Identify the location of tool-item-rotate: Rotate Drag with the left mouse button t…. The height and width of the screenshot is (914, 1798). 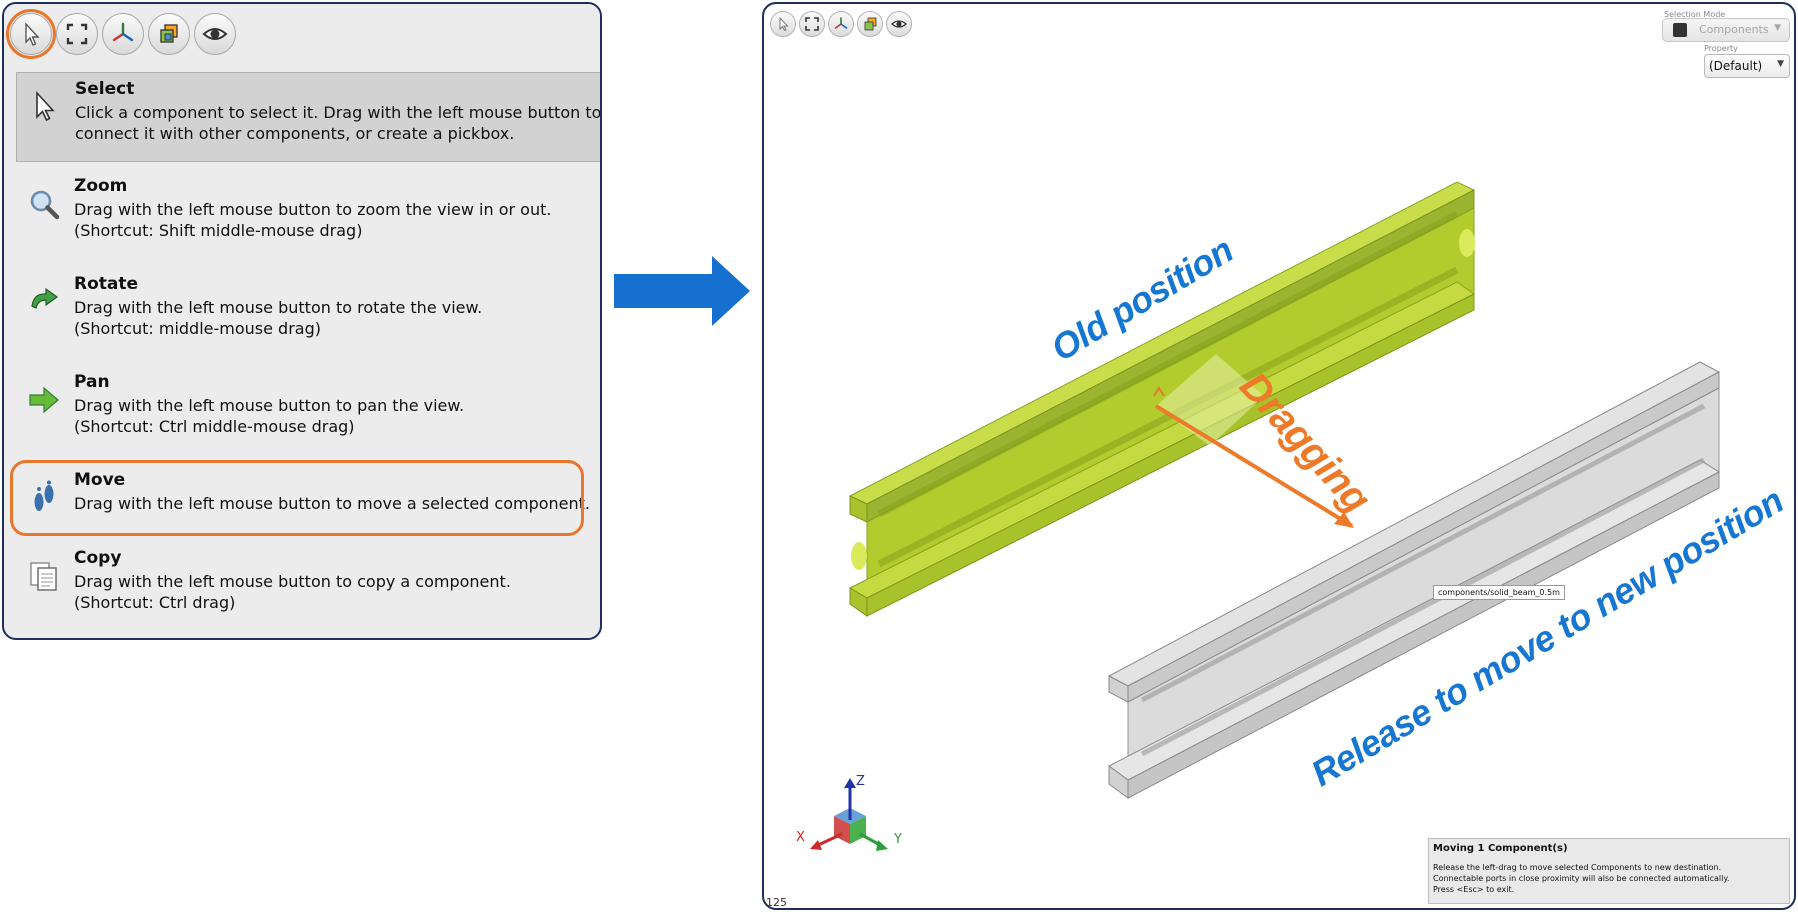
(308, 313).